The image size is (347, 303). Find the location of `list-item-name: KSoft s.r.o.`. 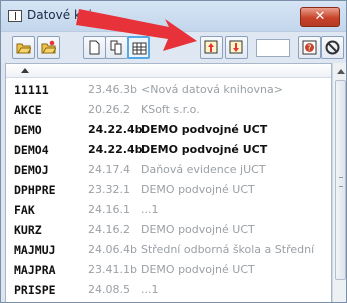

list-item-name: KSoft s.r.o. is located at coordinates (170, 109).